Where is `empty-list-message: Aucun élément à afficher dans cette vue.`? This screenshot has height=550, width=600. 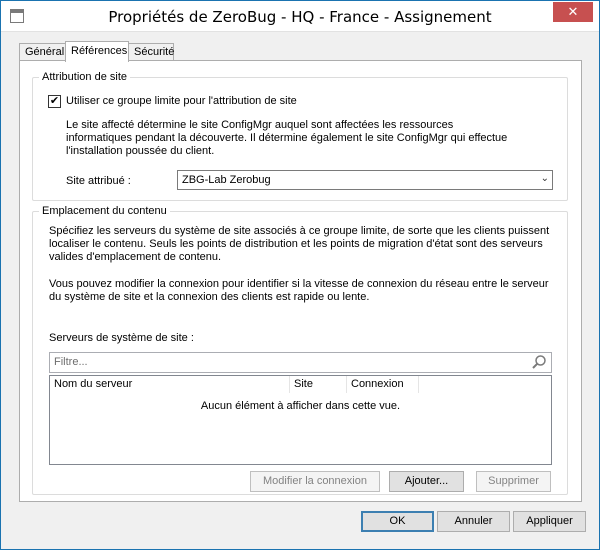
empty-list-message: Aucun élément à afficher dans cette vue. is located at coordinates (300, 406).